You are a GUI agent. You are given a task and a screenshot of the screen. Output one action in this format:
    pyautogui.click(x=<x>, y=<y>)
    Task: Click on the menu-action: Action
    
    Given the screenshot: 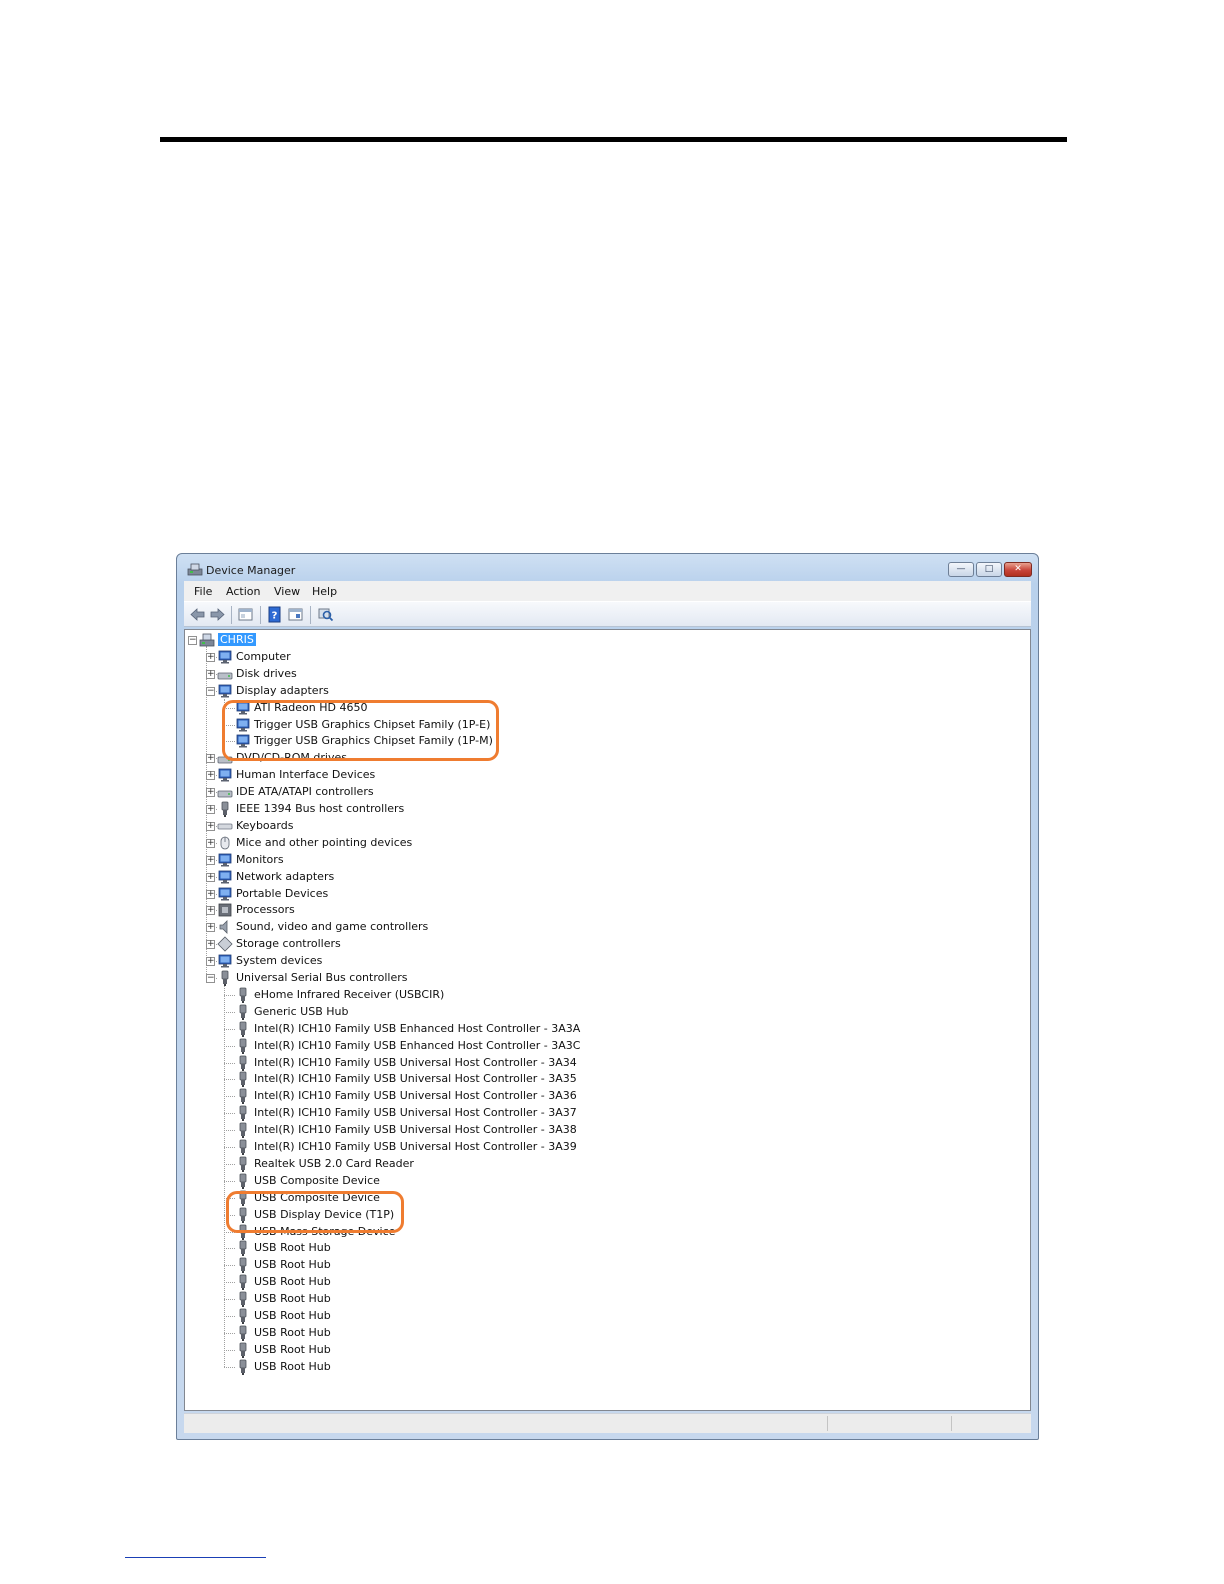 What is the action you would take?
    pyautogui.click(x=243, y=591)
    